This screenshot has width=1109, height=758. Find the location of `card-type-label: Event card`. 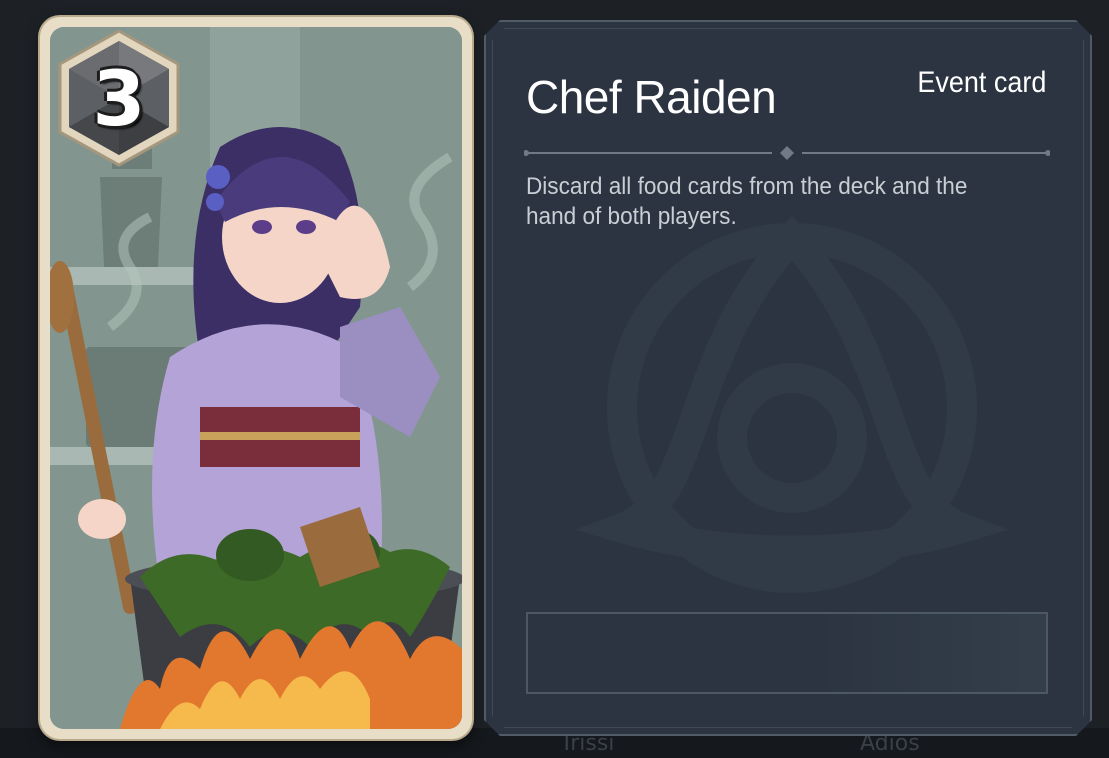

card-type-label: Event card is located at coordinates (981, 82).